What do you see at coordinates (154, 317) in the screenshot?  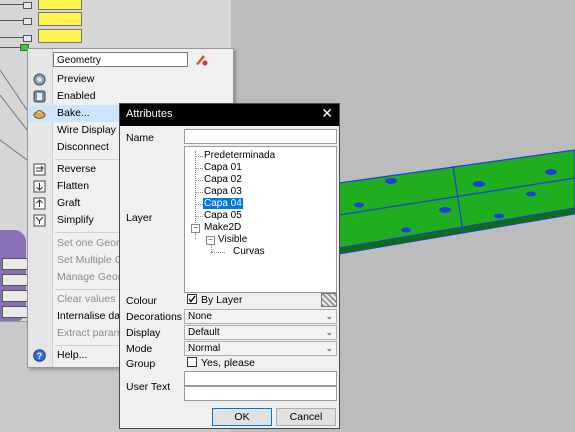 I see `decorations-label: Decorations` at bounding box center [154, 317].